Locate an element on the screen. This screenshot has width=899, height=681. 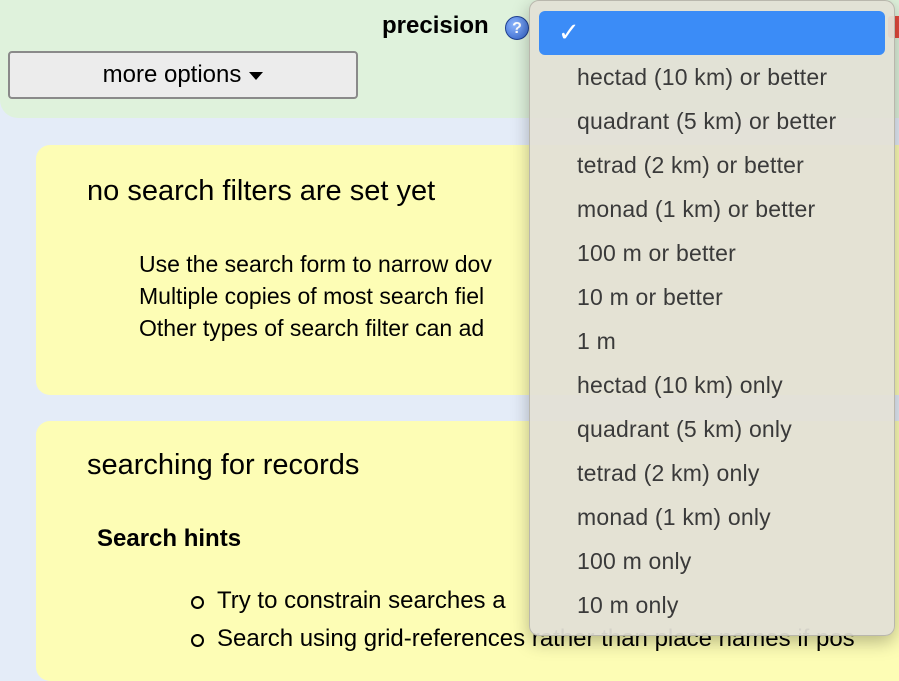
more-options-button: more options is located at coordinates (183, 75).